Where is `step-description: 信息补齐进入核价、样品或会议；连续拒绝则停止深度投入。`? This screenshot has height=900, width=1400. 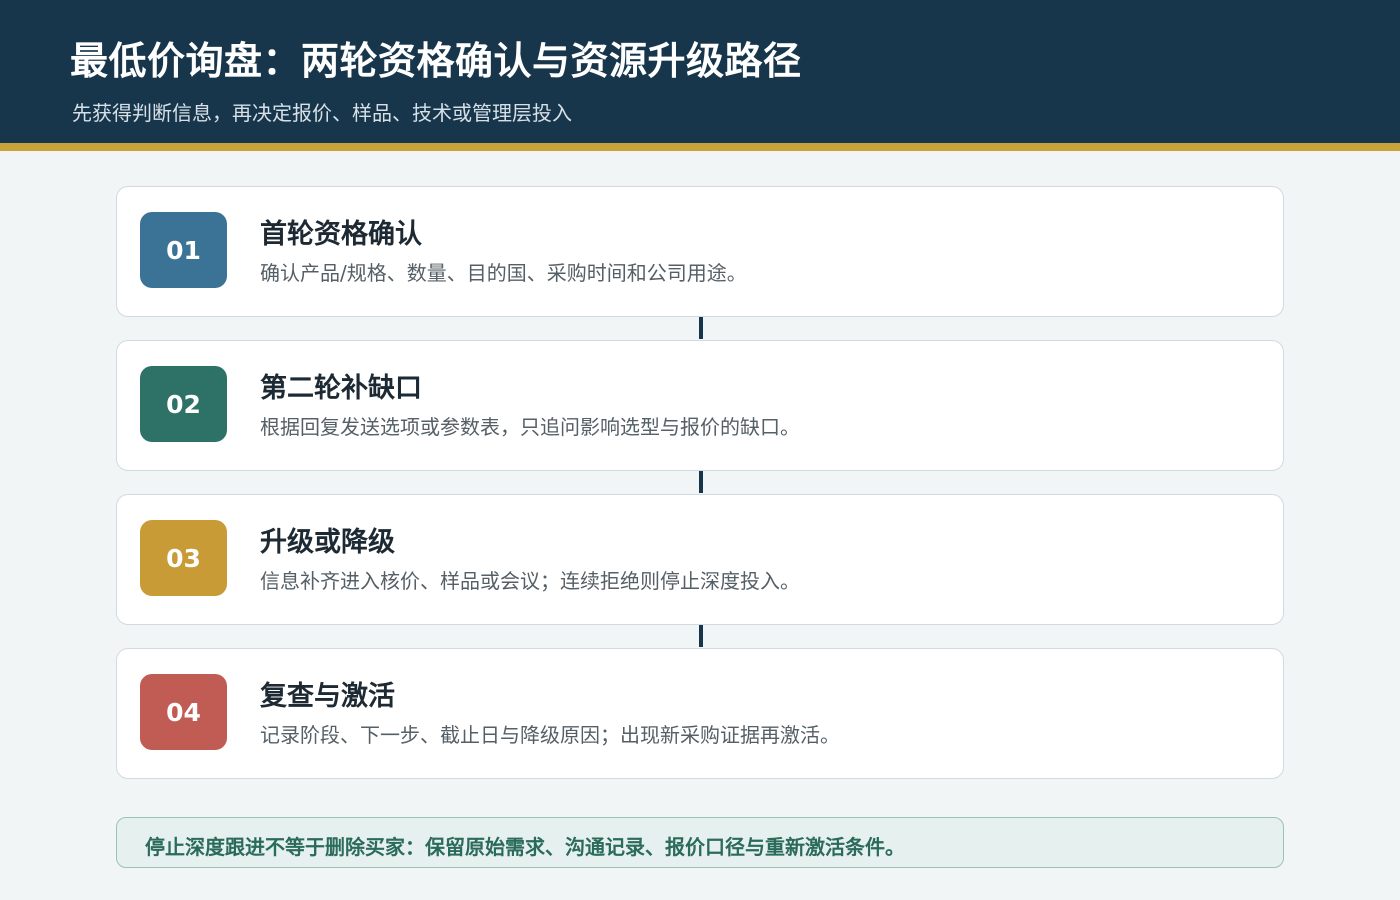
step-description: 信息补齐进入核价、样品或会议；连续拒绝则停止深度投入。 is located at coordinates (530, 581).